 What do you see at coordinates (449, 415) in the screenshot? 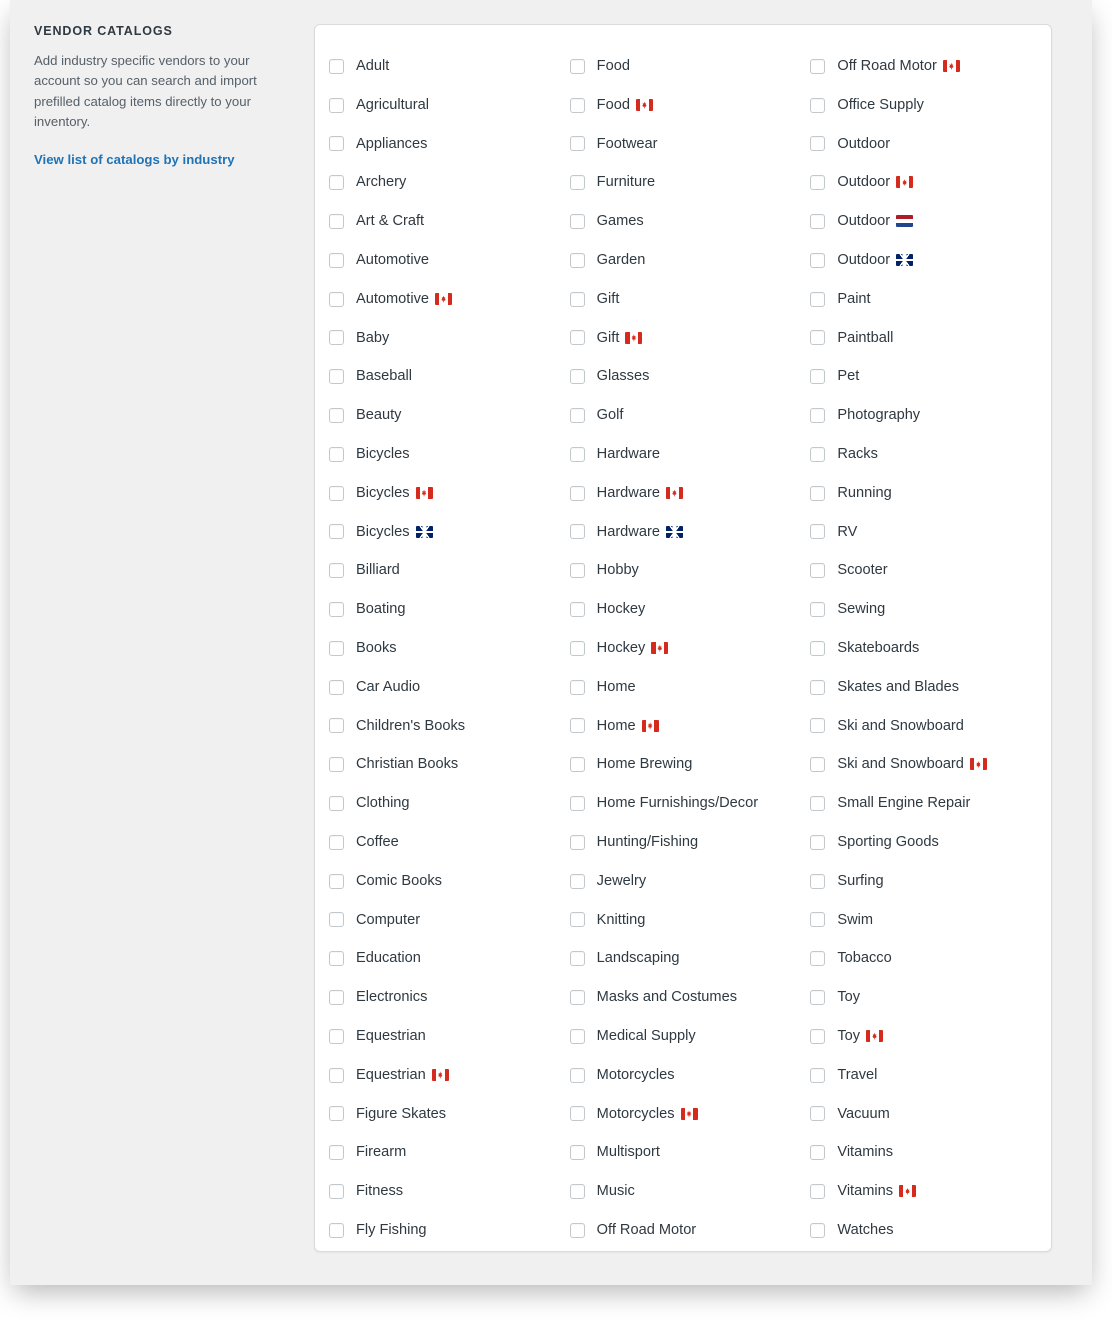
I see `catalog-checkbox-row-beauty: Beauty` at bounding box center [449, 415].